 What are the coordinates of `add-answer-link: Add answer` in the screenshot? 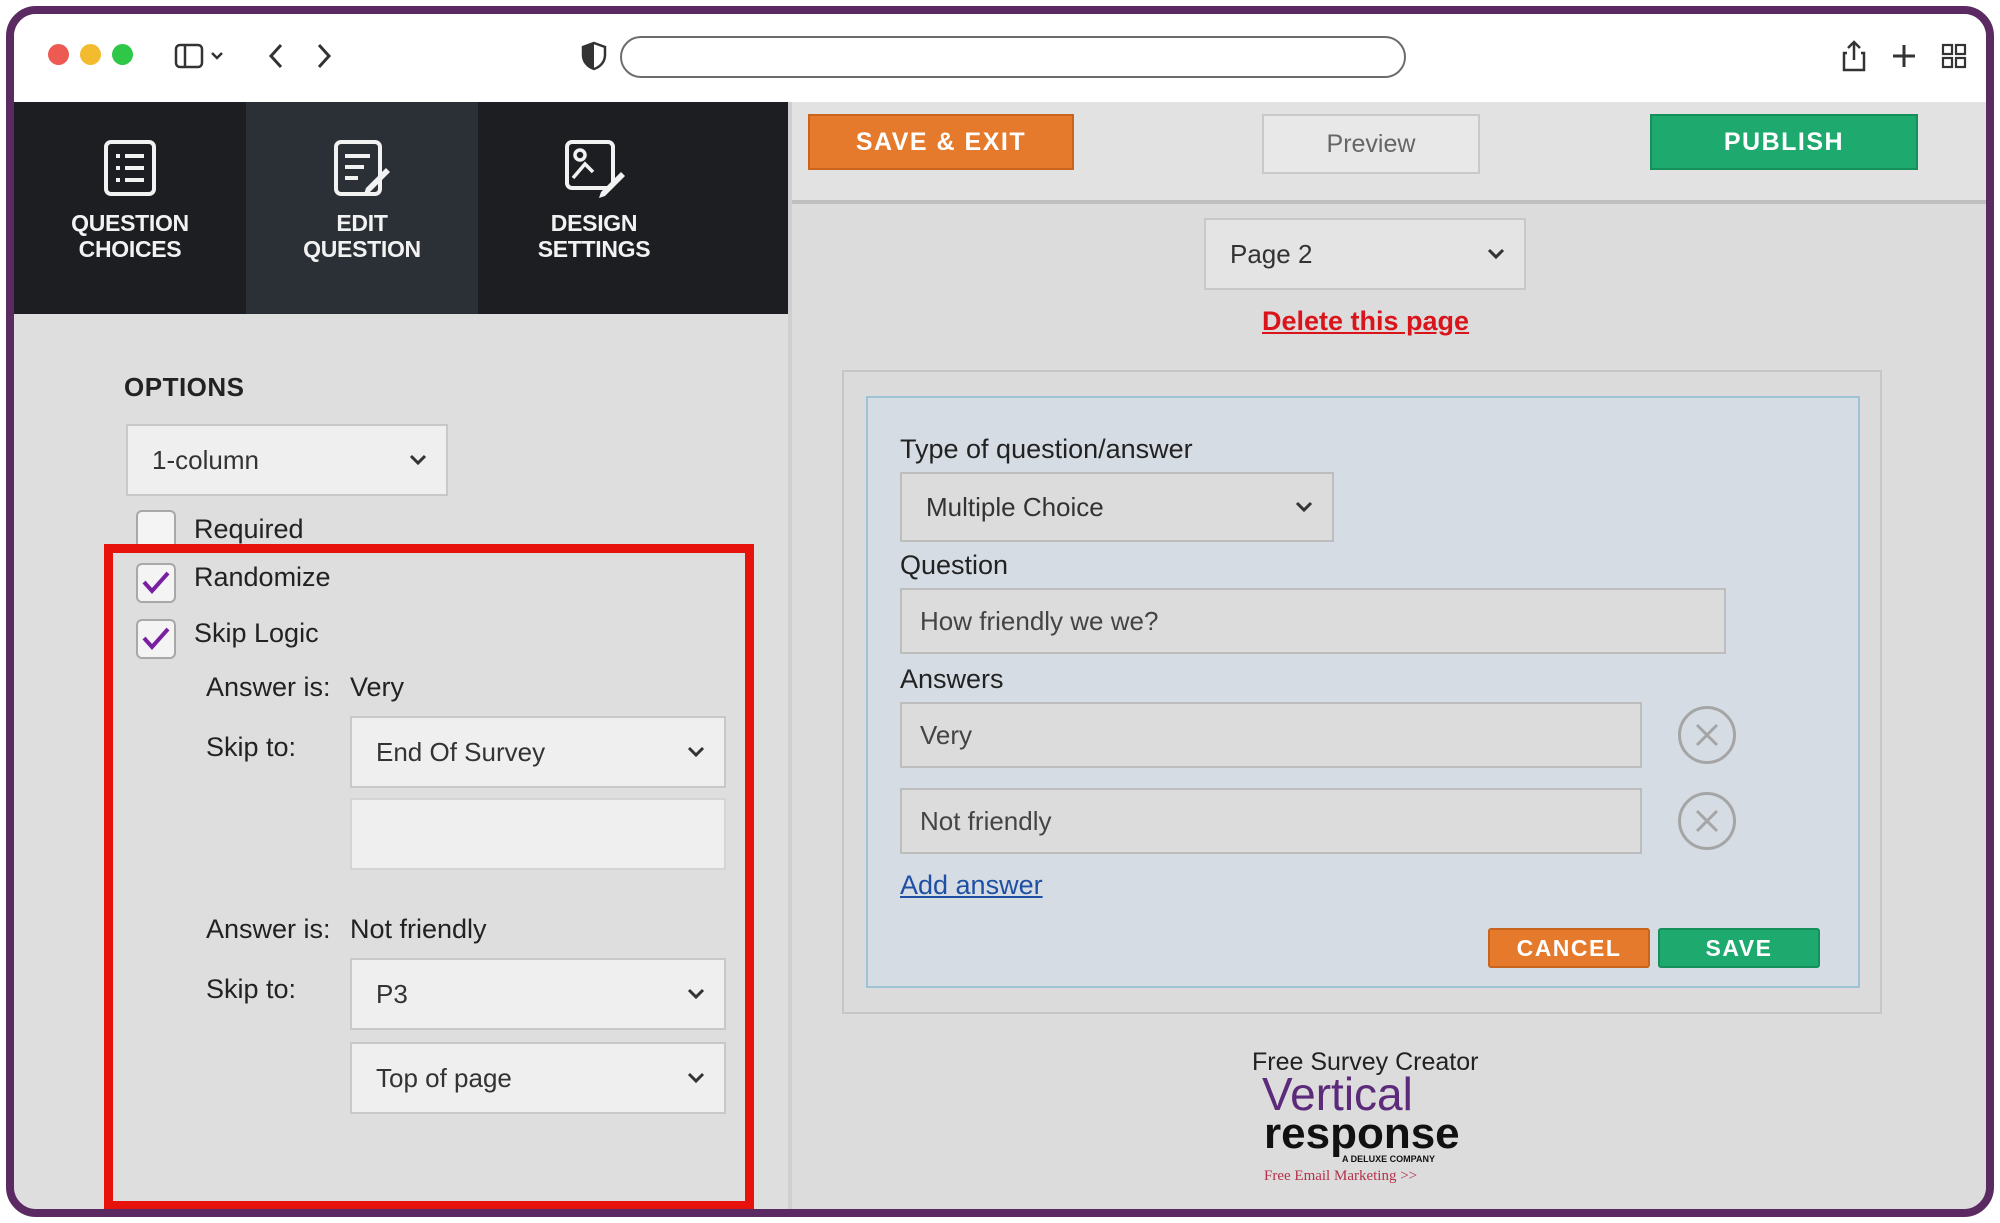 It's located at (971, 885).